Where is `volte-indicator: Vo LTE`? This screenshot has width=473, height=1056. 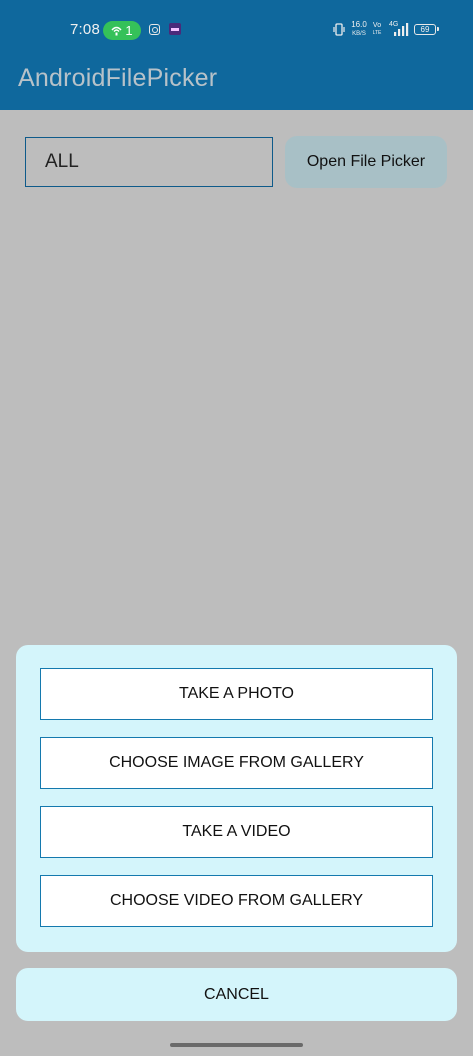
volte-indicator: Vo LTE is located at coordinates (377, 29).